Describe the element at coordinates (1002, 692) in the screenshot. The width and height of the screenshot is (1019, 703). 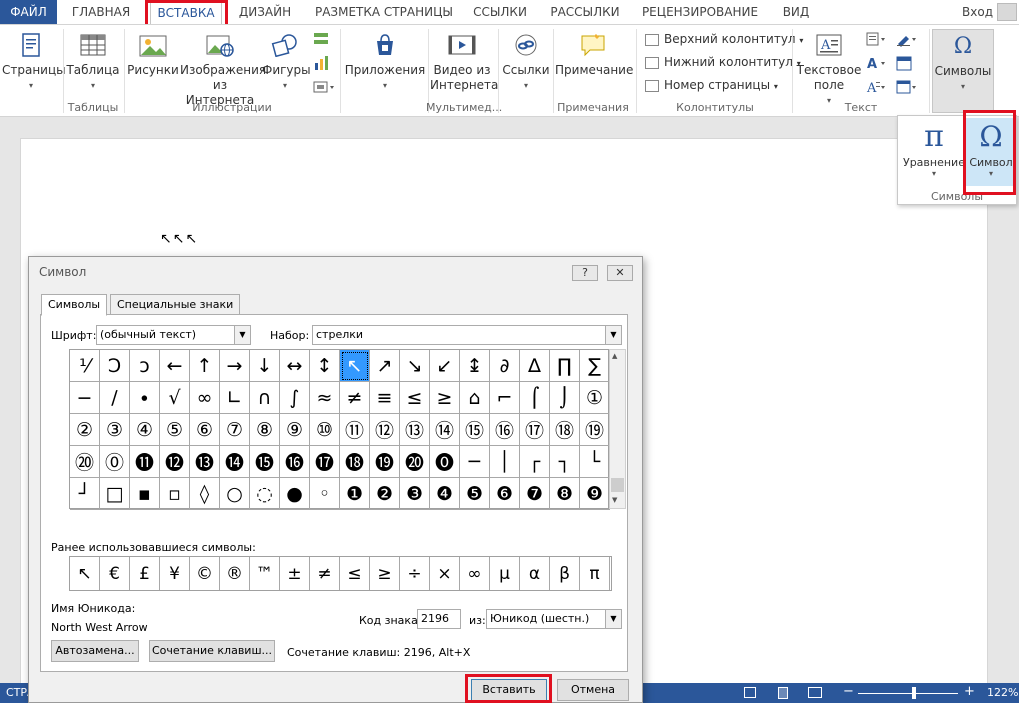
I see `zoom-level: 122%` at that location.